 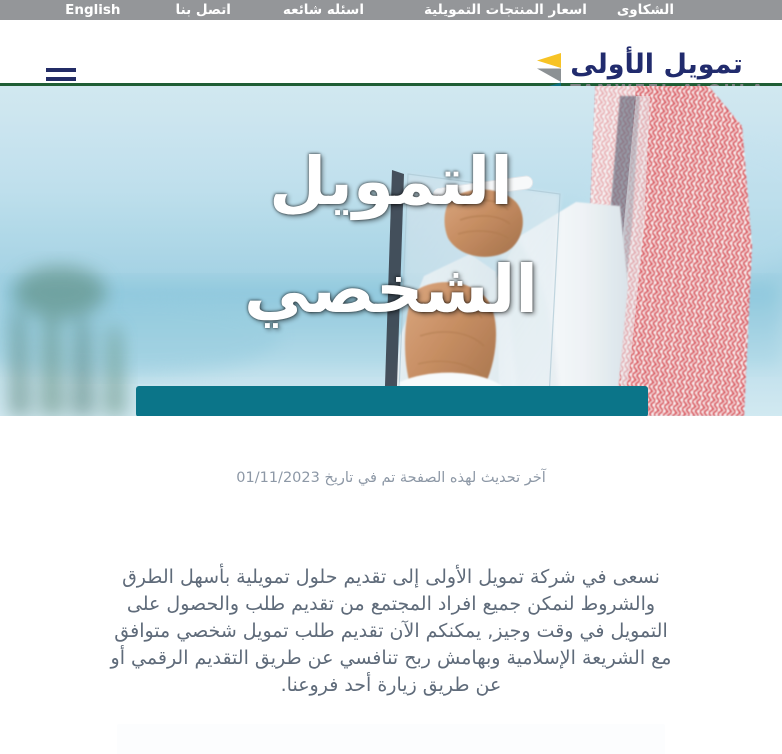 I want to click on content-card-placeholder, so click(x=391, y=739).